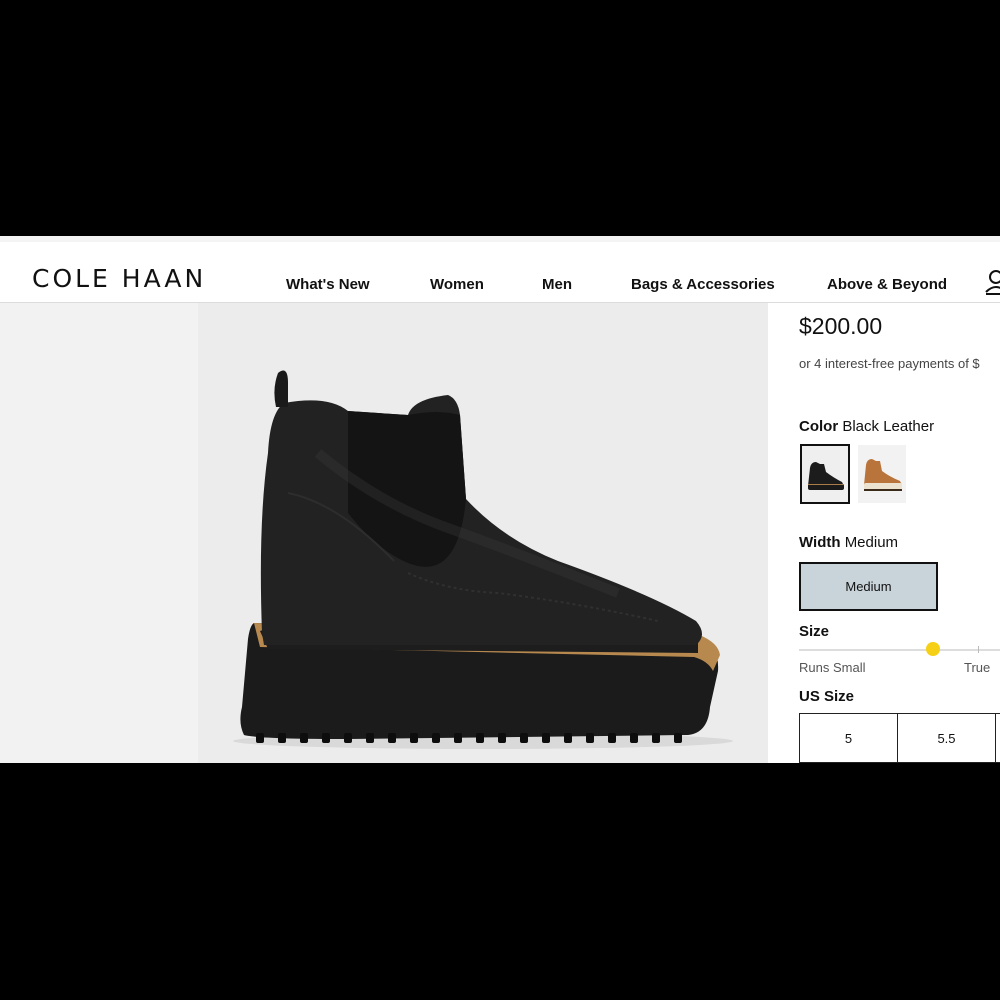 This screenshot has height=1000, width=1000. Describe the element at coordinates (557, 284) in the screenshot. I see `nav-men: Men` at that location.